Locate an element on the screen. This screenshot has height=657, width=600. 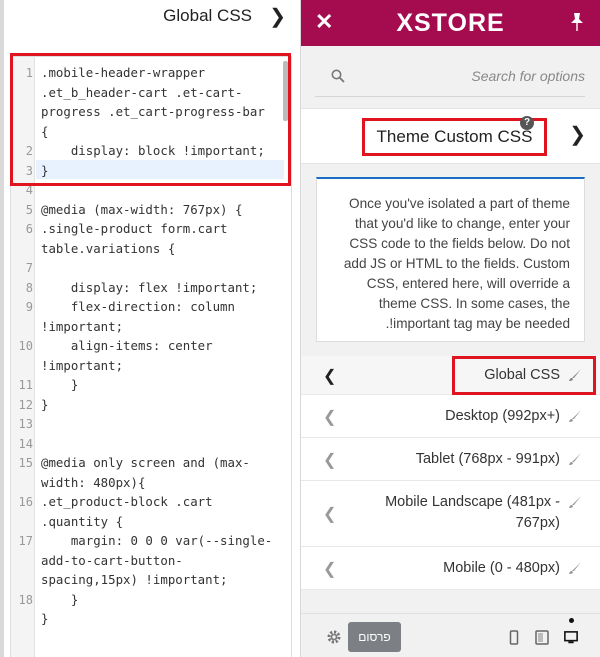
code-line: width: 480px){ is located at coordinates (93, 482).